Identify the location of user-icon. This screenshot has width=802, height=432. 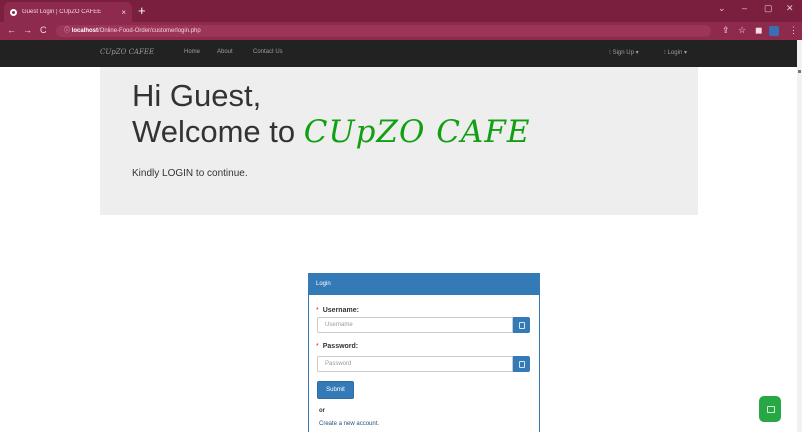
(521, 325).